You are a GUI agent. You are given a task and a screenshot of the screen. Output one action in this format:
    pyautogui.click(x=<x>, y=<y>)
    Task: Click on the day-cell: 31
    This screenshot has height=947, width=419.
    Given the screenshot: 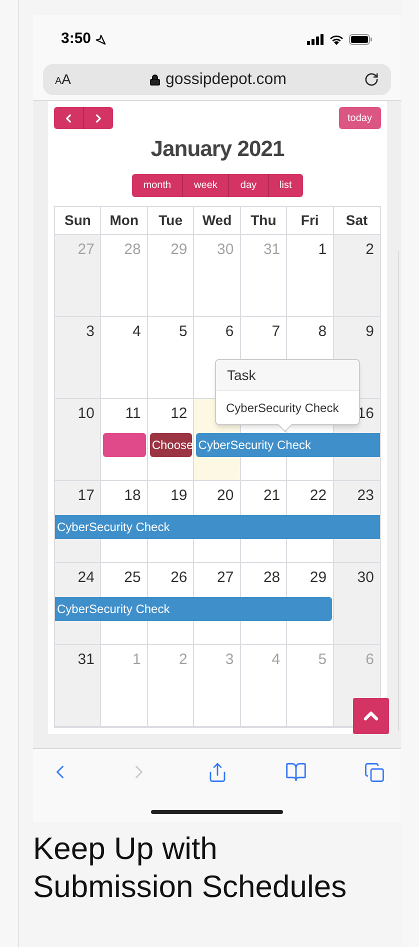 What is the action you would take?
    pyautogui.click(x=77, y=661)
    